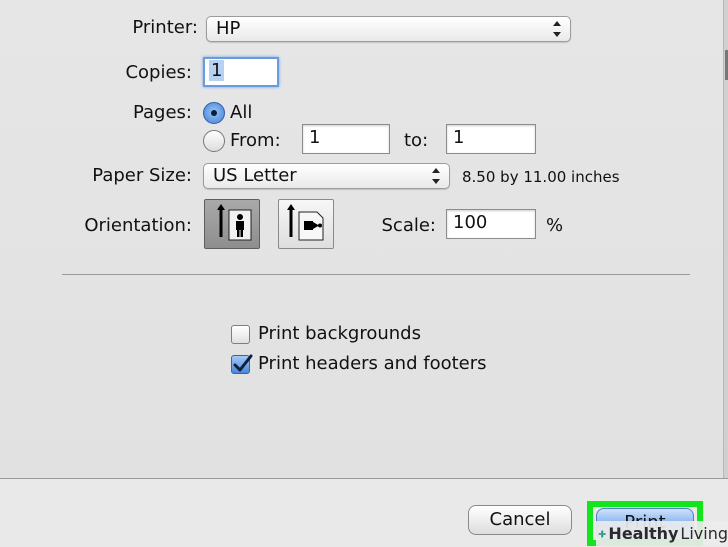 The image size is (728, 547). I want to click on pages-from-radio, so click(214, 141).